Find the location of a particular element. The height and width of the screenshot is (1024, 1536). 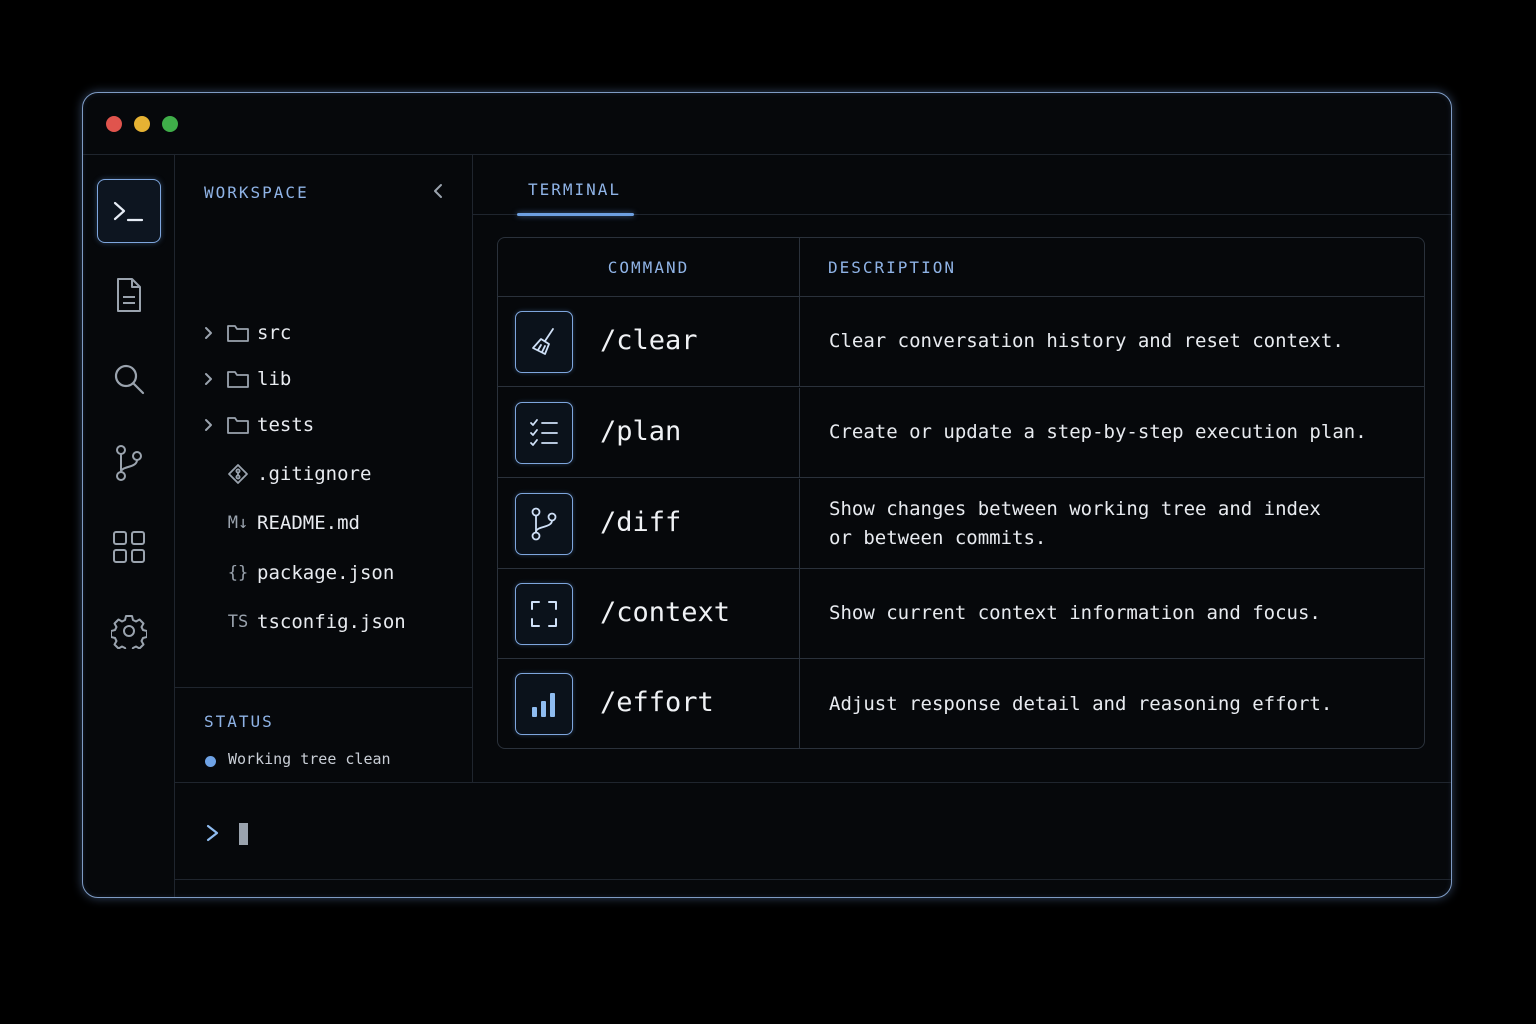

command-name: /clear is located at coordinates (649, 340).